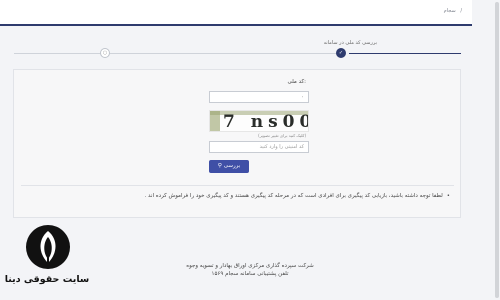 The image size is (500, 300). I want to click on stepper: بررسی کد ملی در سامانه ✓ ○, so click(250, 52).